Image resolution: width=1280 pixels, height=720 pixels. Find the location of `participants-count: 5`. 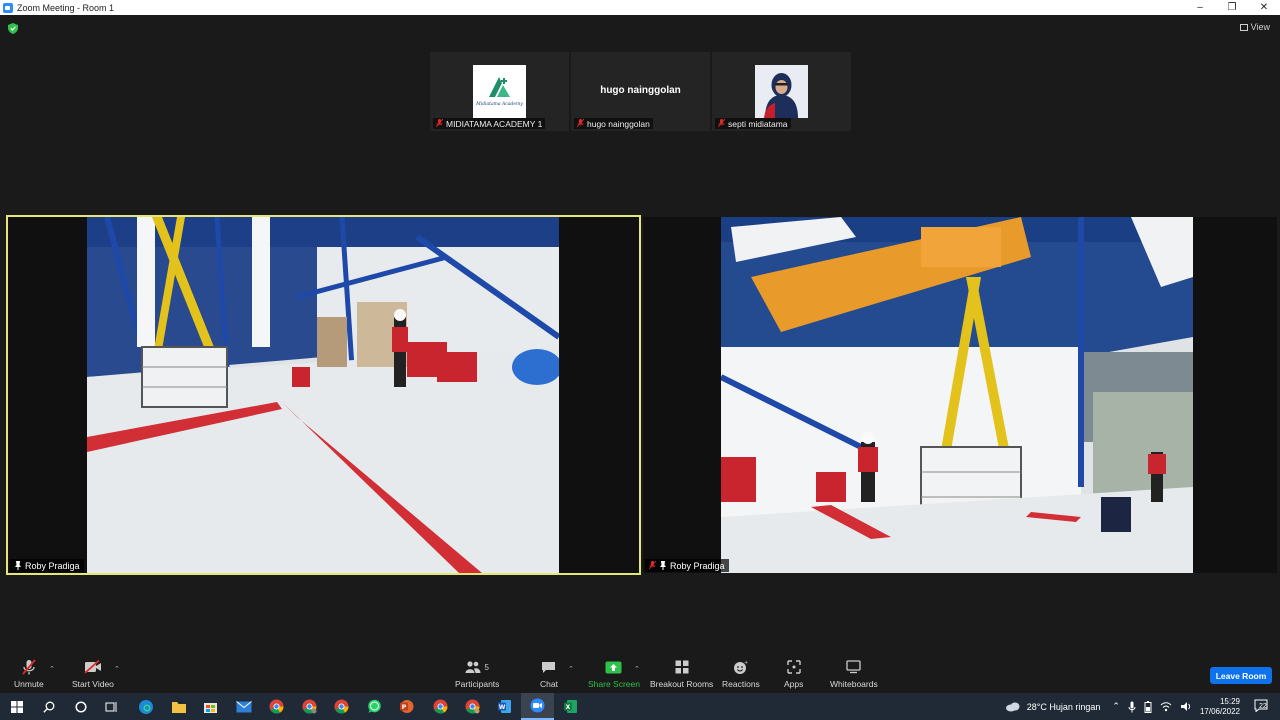

participants-count: 5 is located at coordinates (486, 667).